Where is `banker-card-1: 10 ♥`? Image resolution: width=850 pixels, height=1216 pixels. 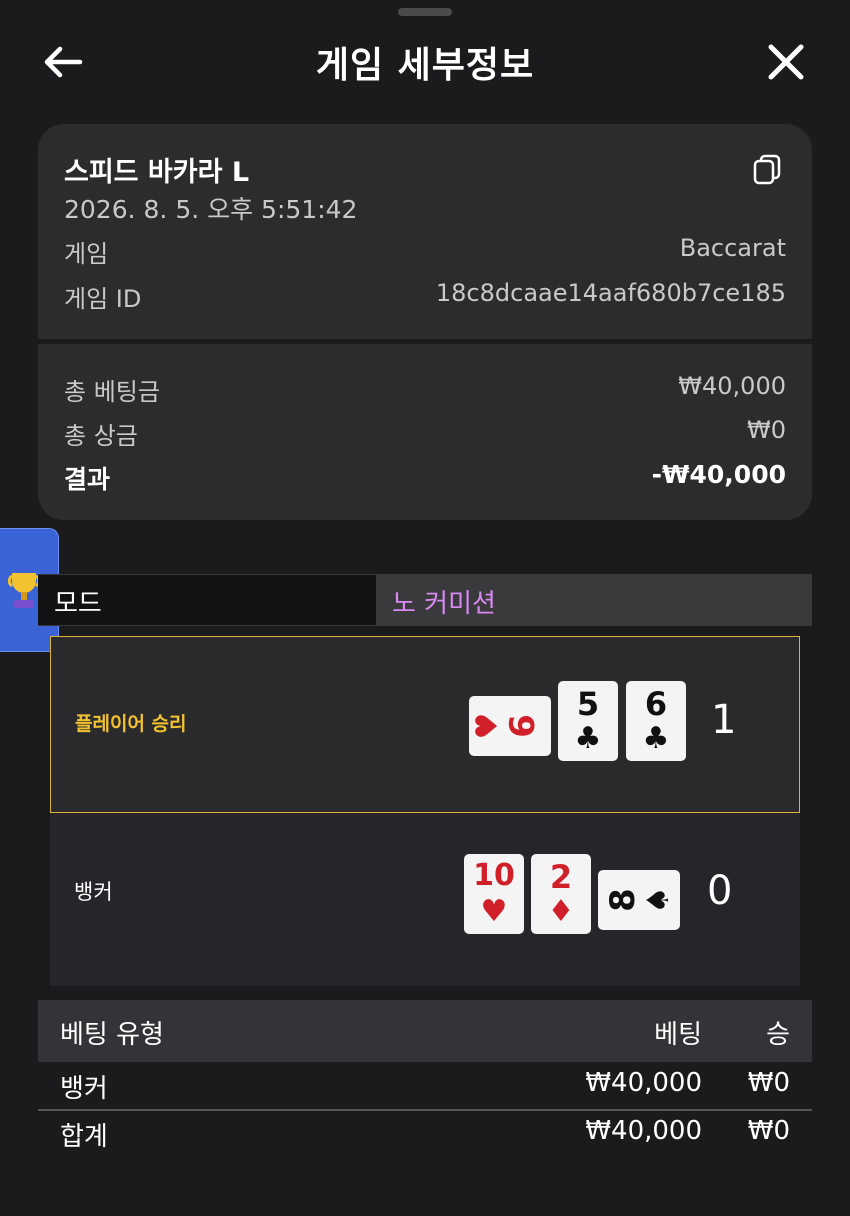
banker-card-1: 10 ♥ is located at coordinates (494, 894).